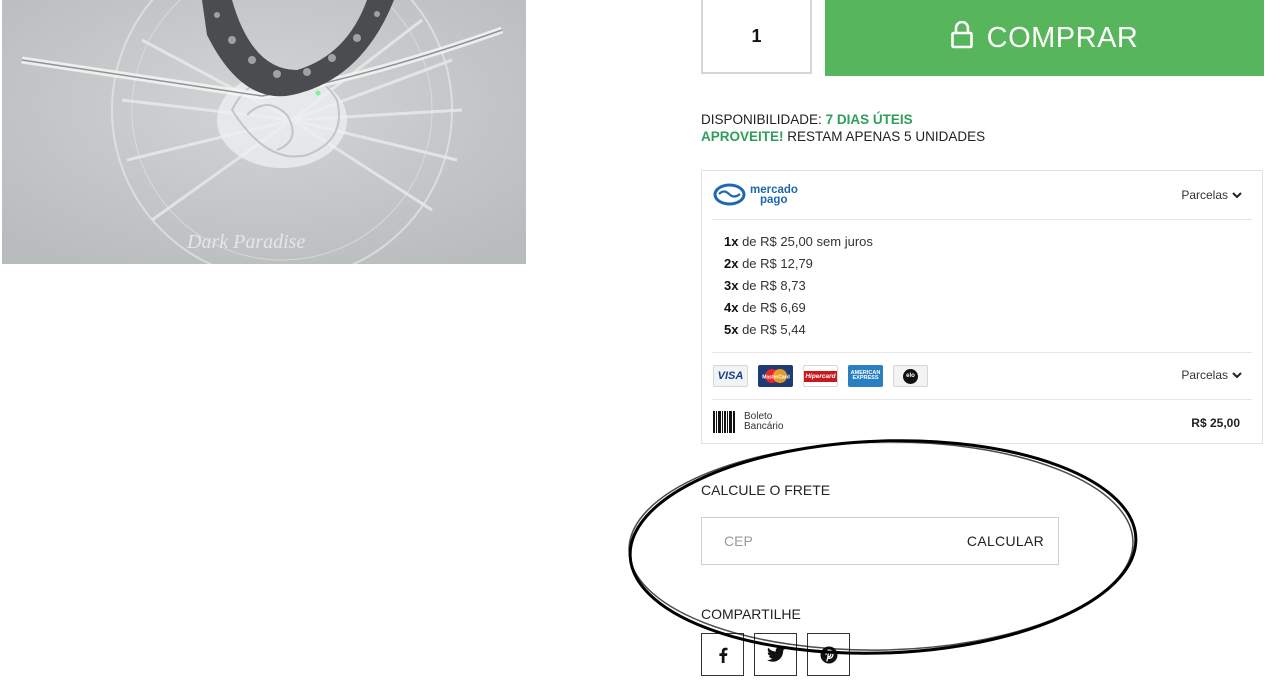 This screenshot has width=1278, height=680. I want to click on promo-text: RESTAM APENAS 5 UNIDADES, so click(886, 136).